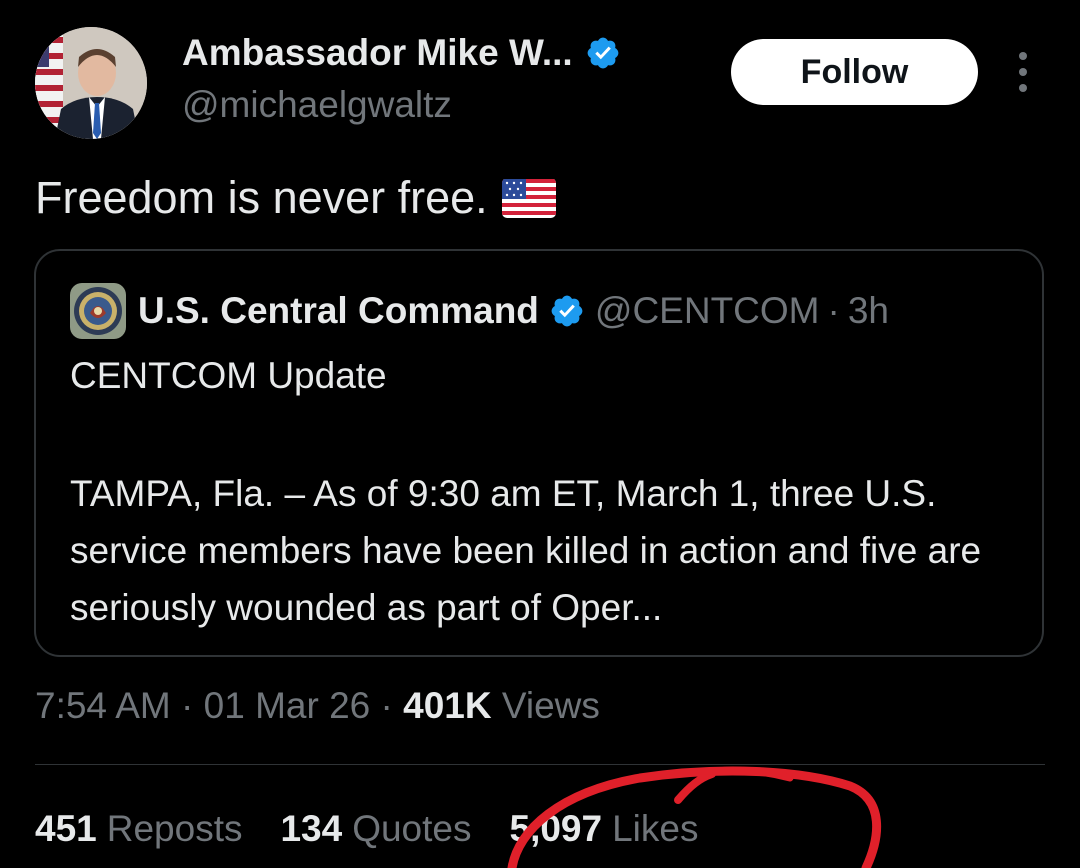  I want to click on likes-count: 5,097, so click(556, 828).